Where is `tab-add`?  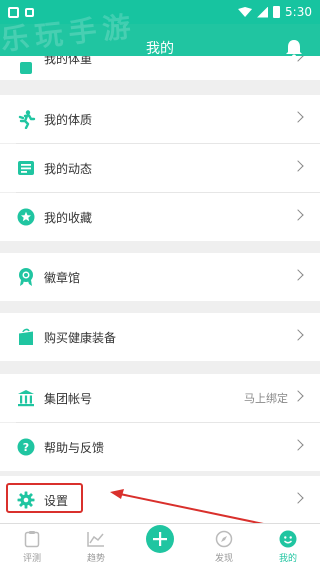
tab-add is located at coordinates (160, 546).